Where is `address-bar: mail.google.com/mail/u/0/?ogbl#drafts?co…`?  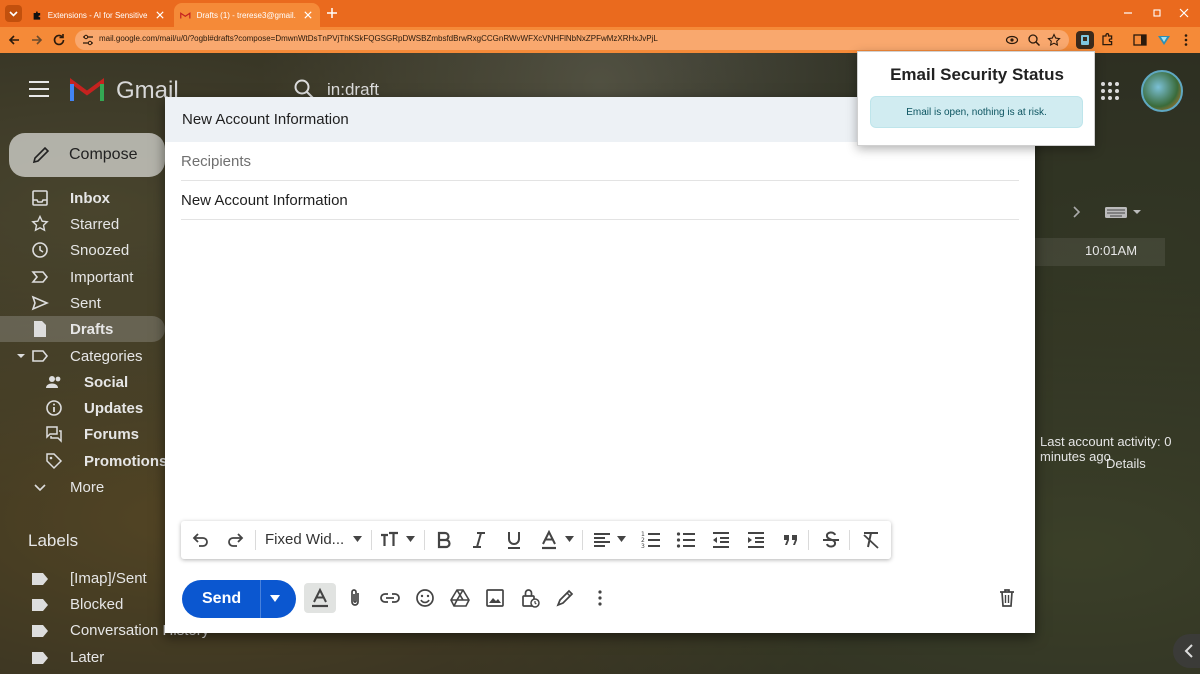
address-bar: mail.google.com/mail/u/0/?ogbl#drafts?co… is located at coordinates (572, 40).